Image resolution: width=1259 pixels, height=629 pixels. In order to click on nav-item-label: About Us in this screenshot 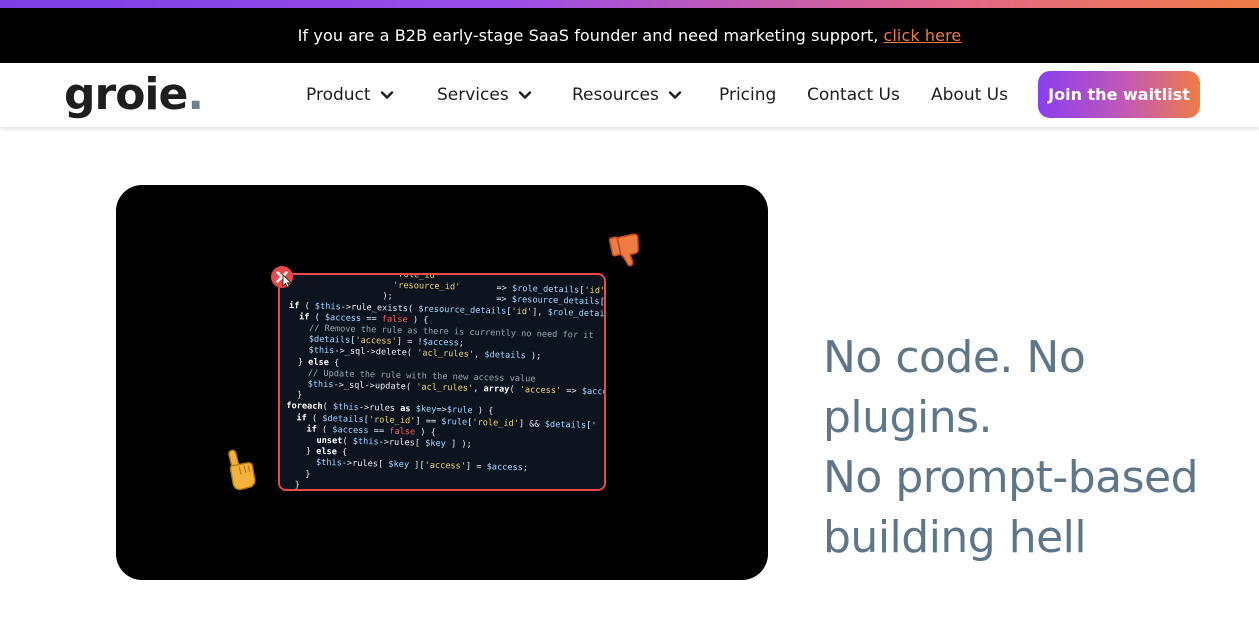, I will do `click(969, 95)`.